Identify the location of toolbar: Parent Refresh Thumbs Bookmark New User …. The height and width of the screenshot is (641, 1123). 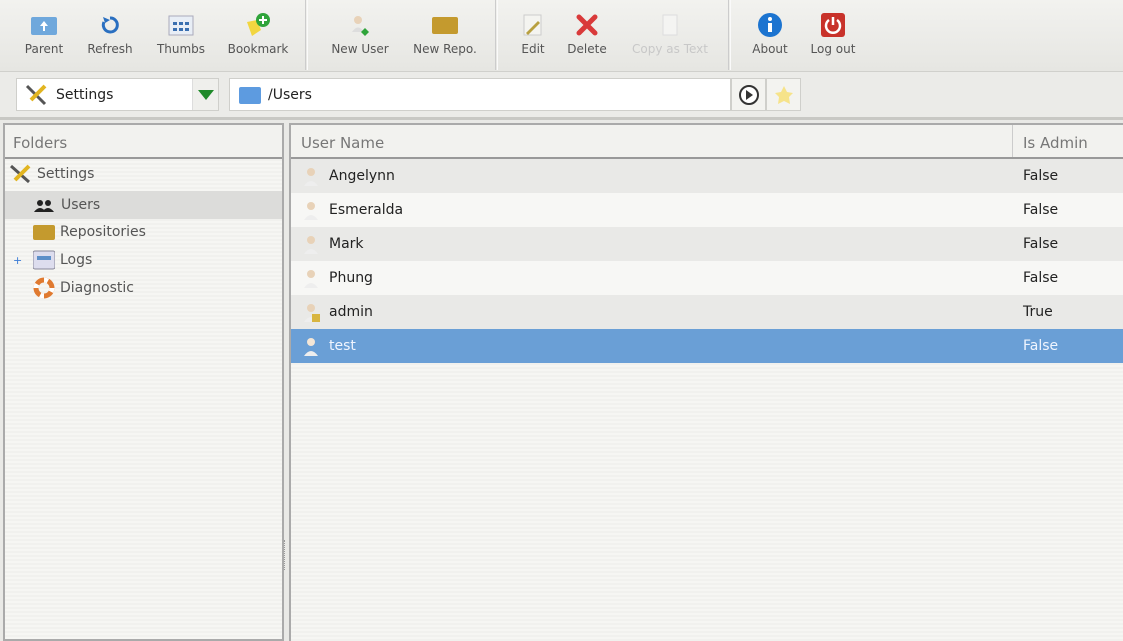
(561, 36).